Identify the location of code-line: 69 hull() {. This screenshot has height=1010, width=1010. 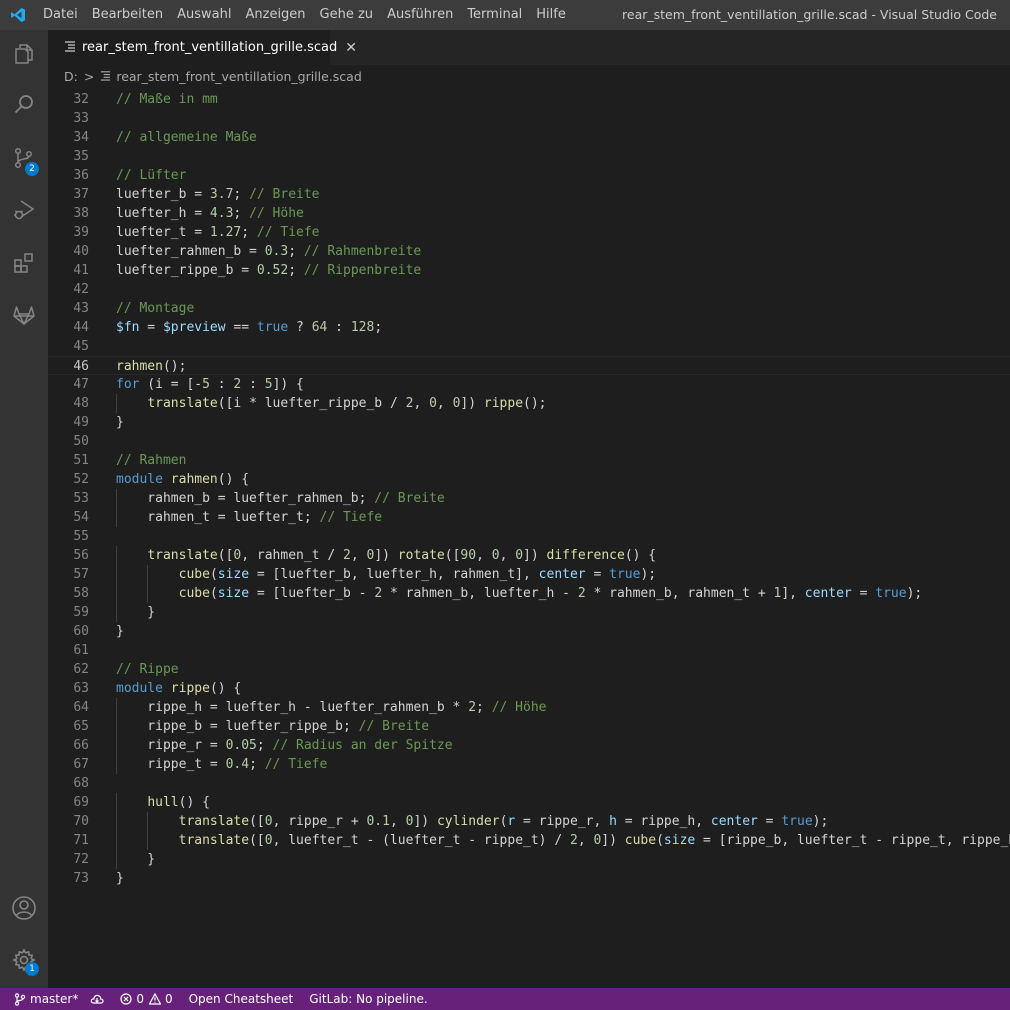
(529, 802).